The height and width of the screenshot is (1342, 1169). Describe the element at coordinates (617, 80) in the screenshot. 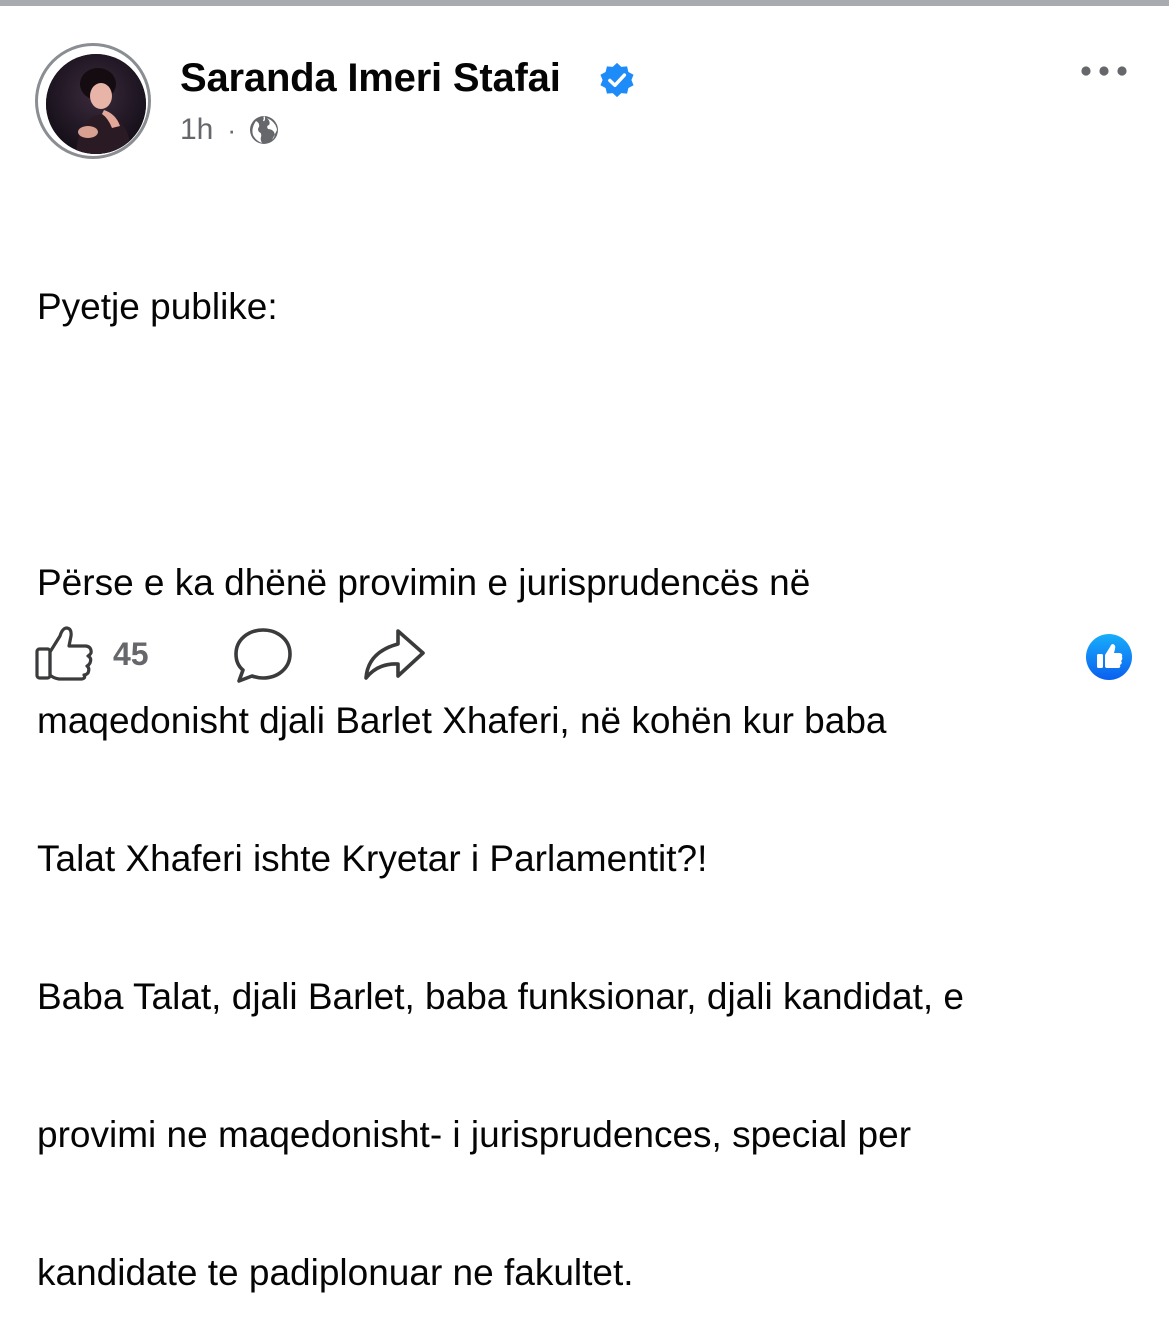

I see `verified-badge-icon` at that location.